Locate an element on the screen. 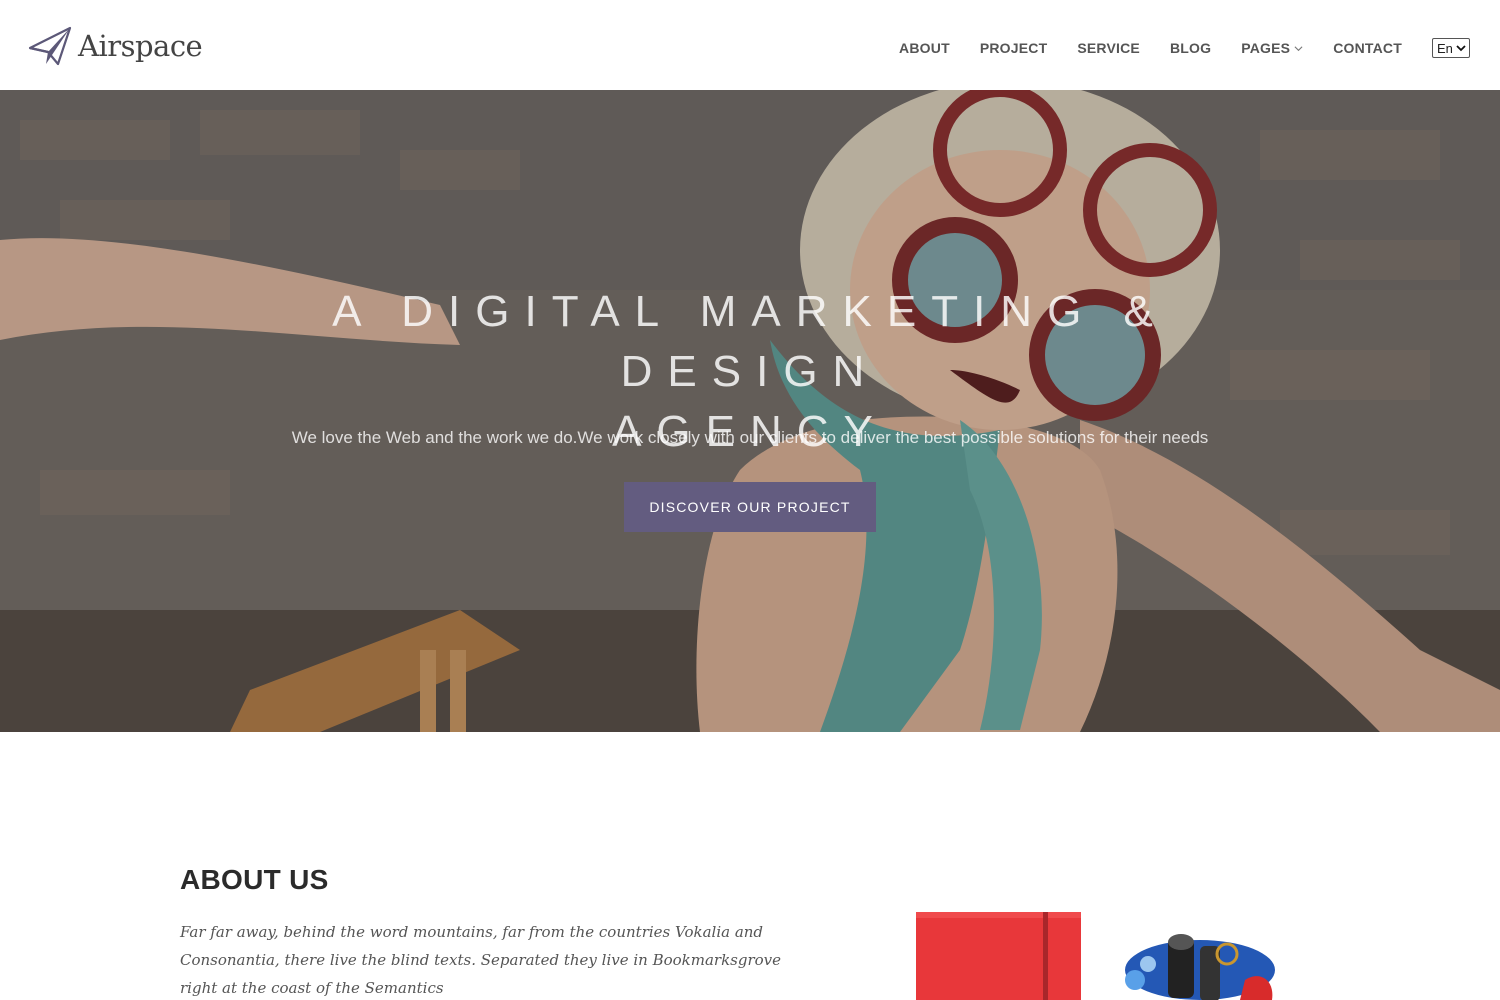 The height and width of the screenshot is (1000, 1500). nav-pages: PAGES is located at coordinates (1272, 48).